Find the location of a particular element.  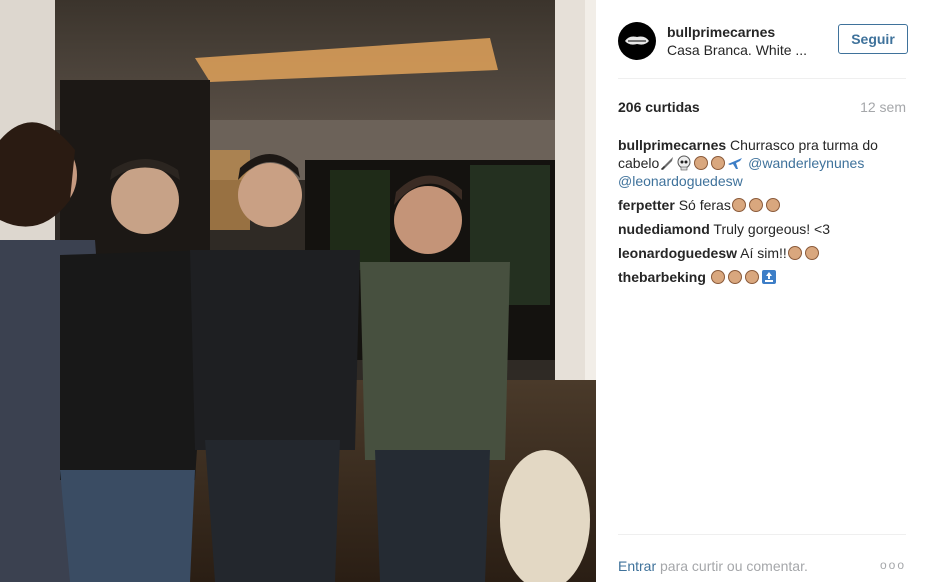

enter-link: Entrar is located at coordinates (637, 566).